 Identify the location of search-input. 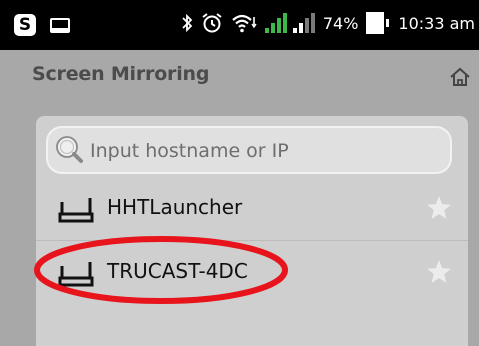
(265, 151).